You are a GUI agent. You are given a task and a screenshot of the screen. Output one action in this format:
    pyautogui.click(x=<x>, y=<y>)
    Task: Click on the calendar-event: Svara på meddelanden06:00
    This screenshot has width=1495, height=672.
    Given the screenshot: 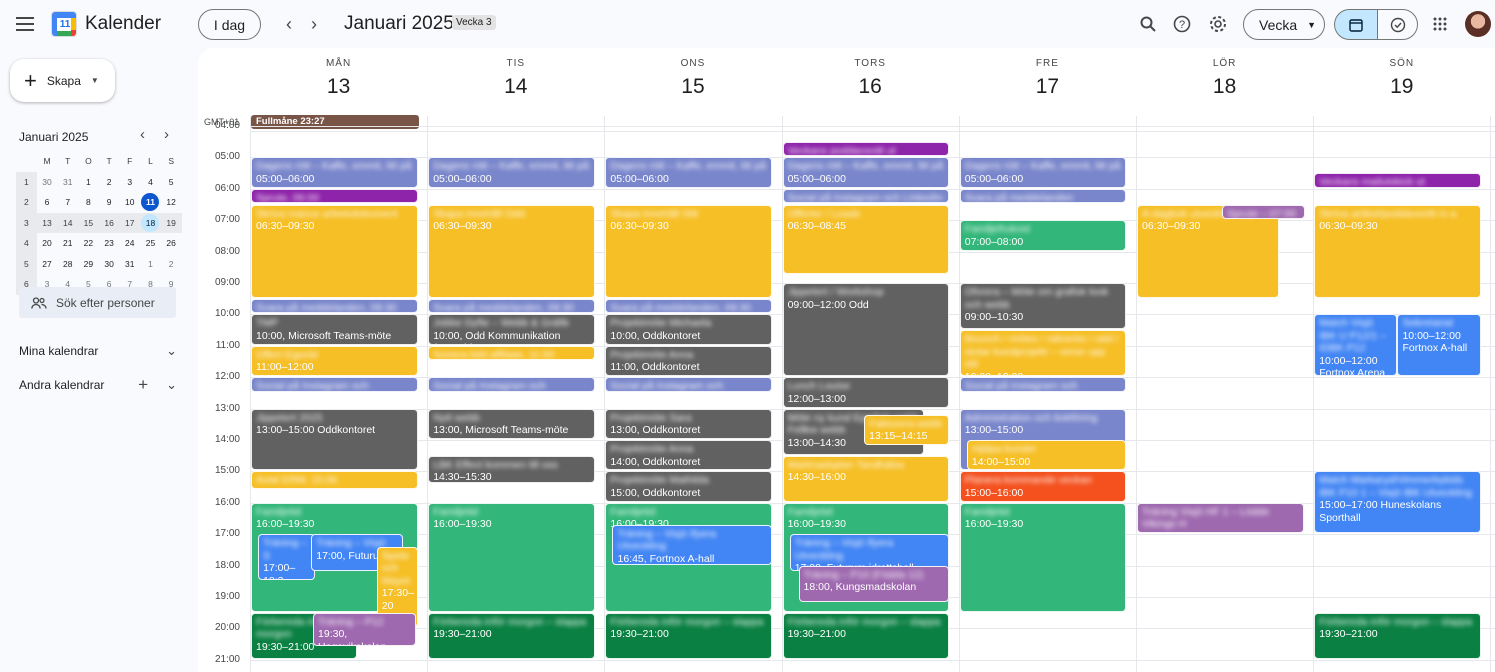 What is the action you would take?
    pyautogui.click(x=1043, y=196)
    